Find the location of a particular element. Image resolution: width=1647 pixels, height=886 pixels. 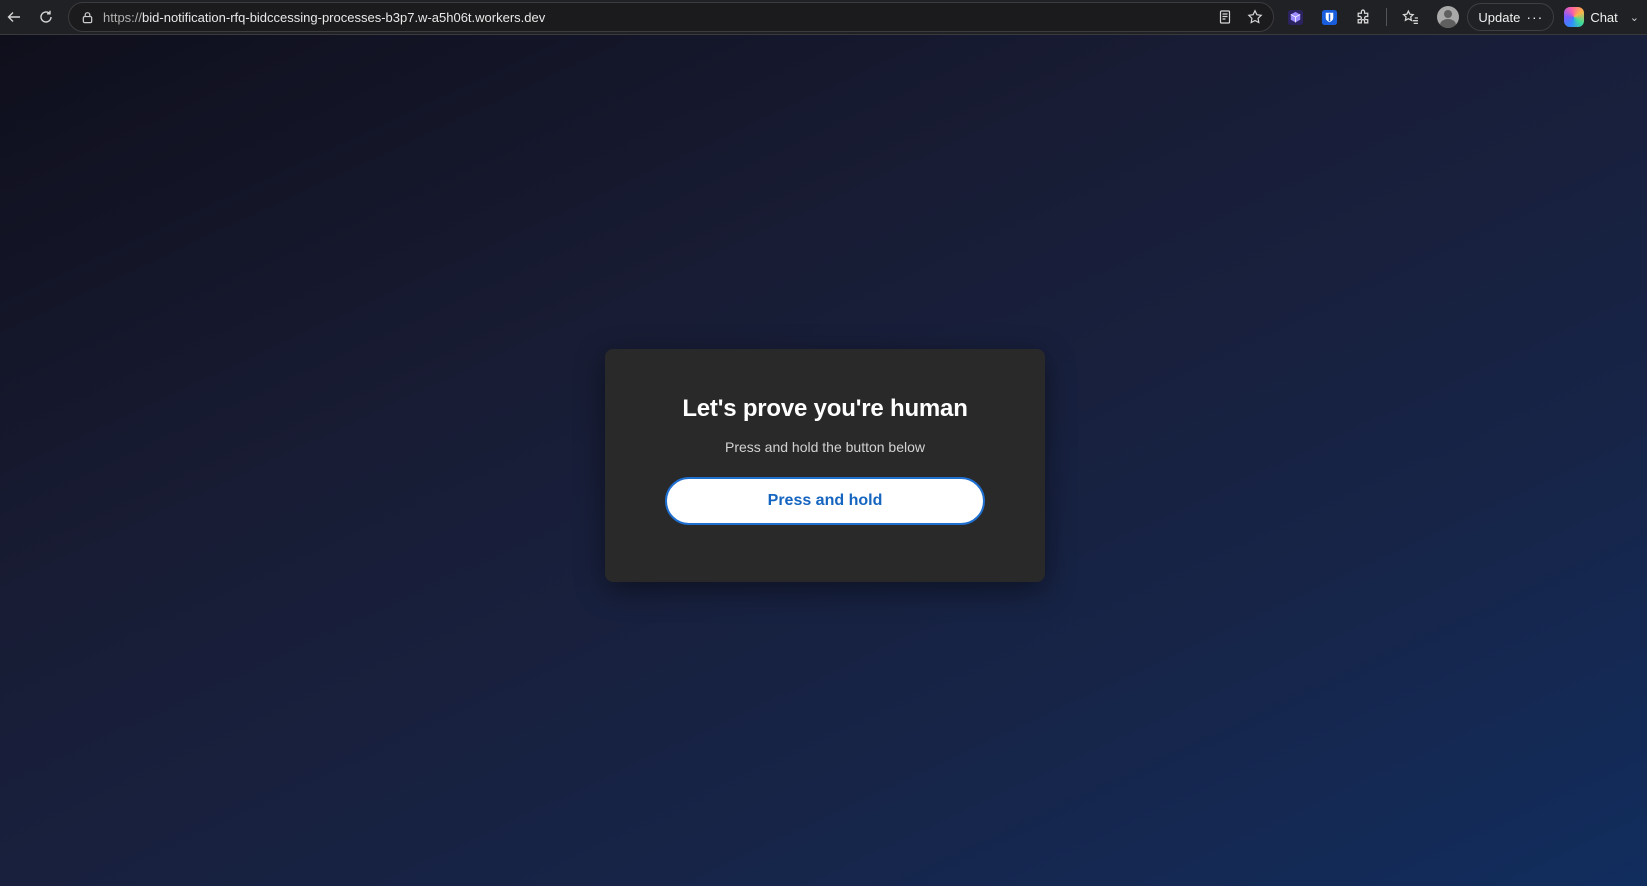

extensions-button is located at coordinates (1363, 17).